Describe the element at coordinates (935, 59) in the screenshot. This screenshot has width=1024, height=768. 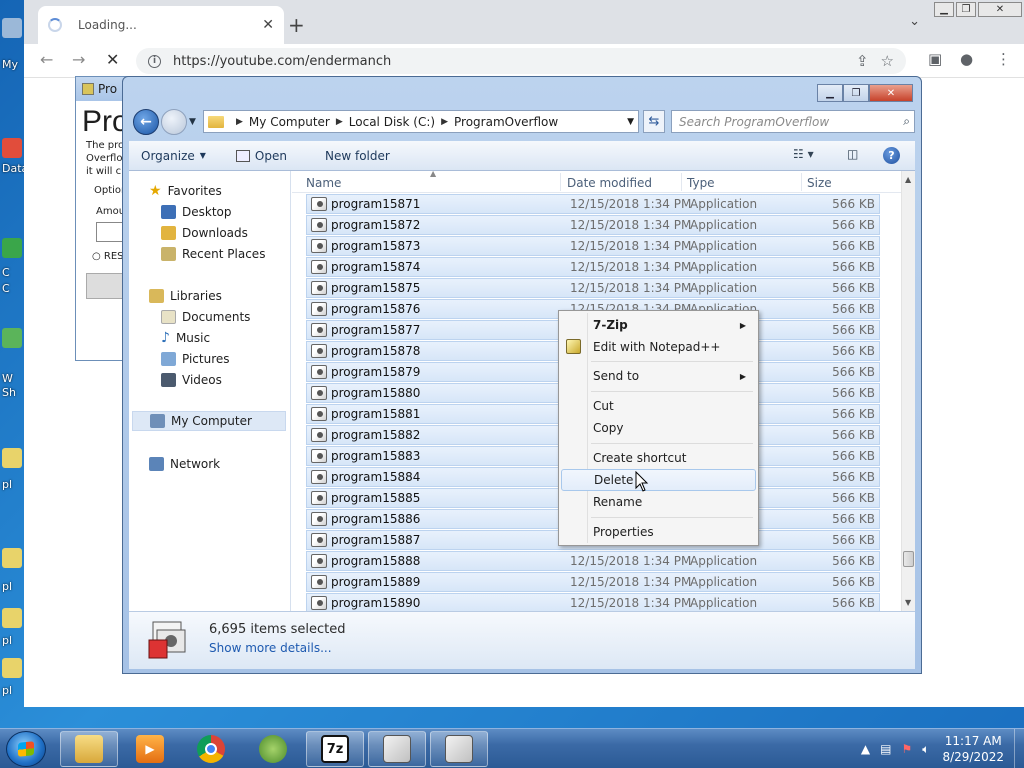
I see `side-panel-icon: ▣` at that location.